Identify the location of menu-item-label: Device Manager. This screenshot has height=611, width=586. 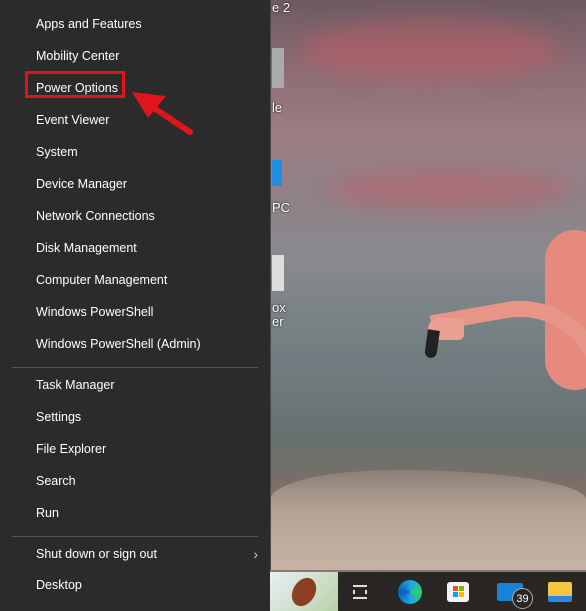
(82, 184).